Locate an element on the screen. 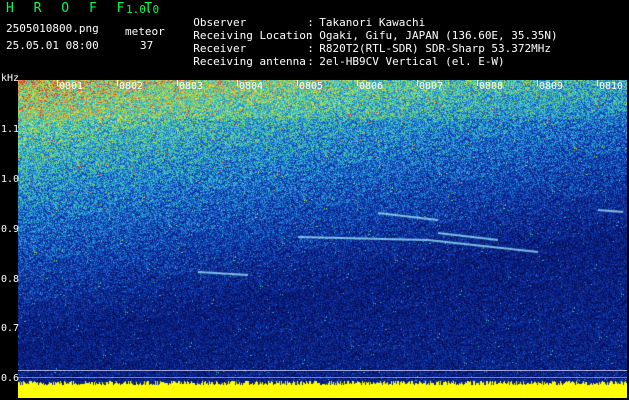 Image resolution: width=629 pixels, height=400 pixels. info-value: 2el-HB9CV Vertical (el. E-W) is located at coordinates (412, 61).